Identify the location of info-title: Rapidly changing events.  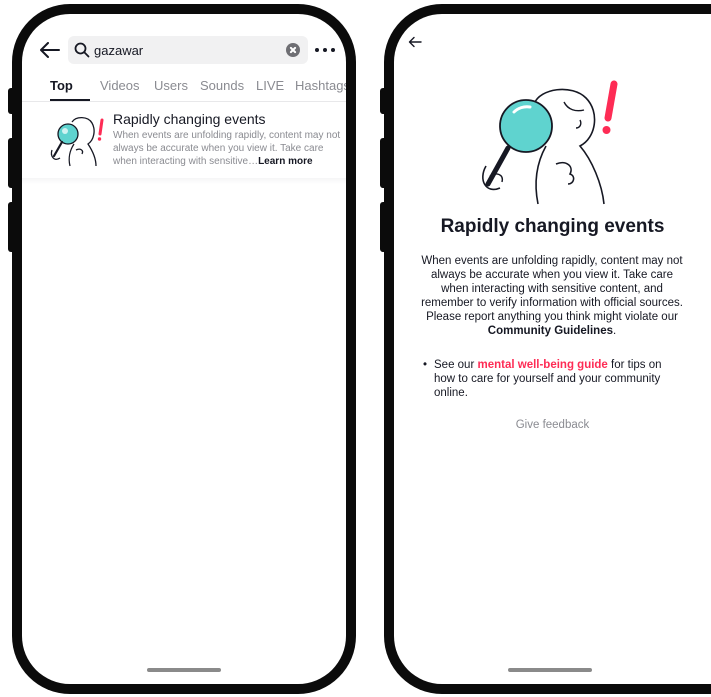
(552, 226).